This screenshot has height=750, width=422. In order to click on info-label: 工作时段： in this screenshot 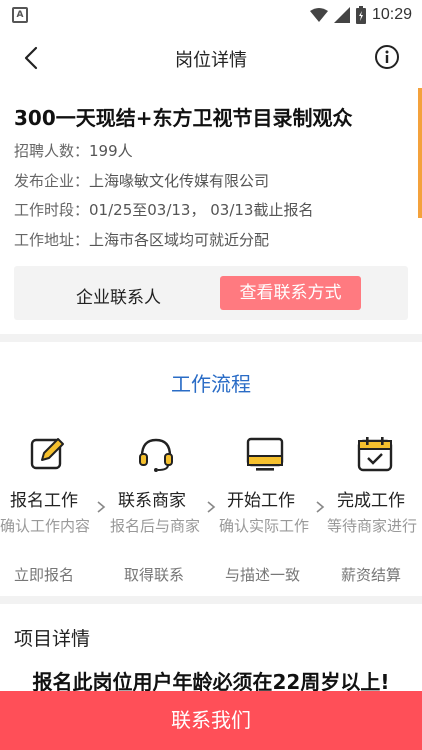, I will do `click(52, 210)`.